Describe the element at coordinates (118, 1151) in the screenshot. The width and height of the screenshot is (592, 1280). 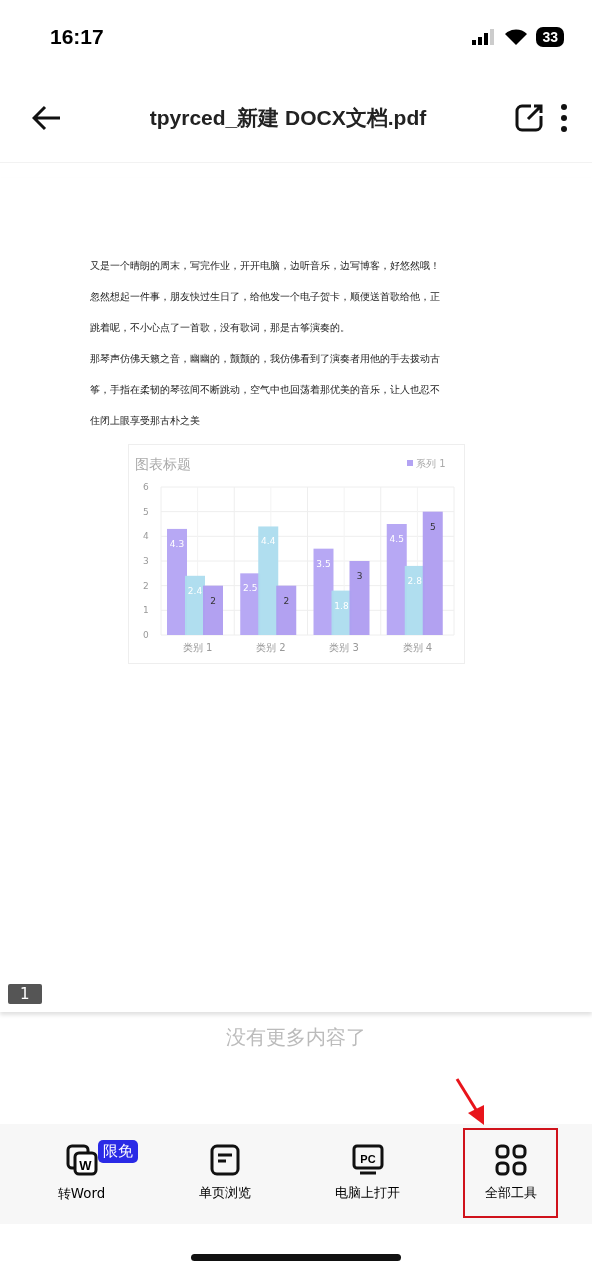
I see `free-badge: 限免` at that location.